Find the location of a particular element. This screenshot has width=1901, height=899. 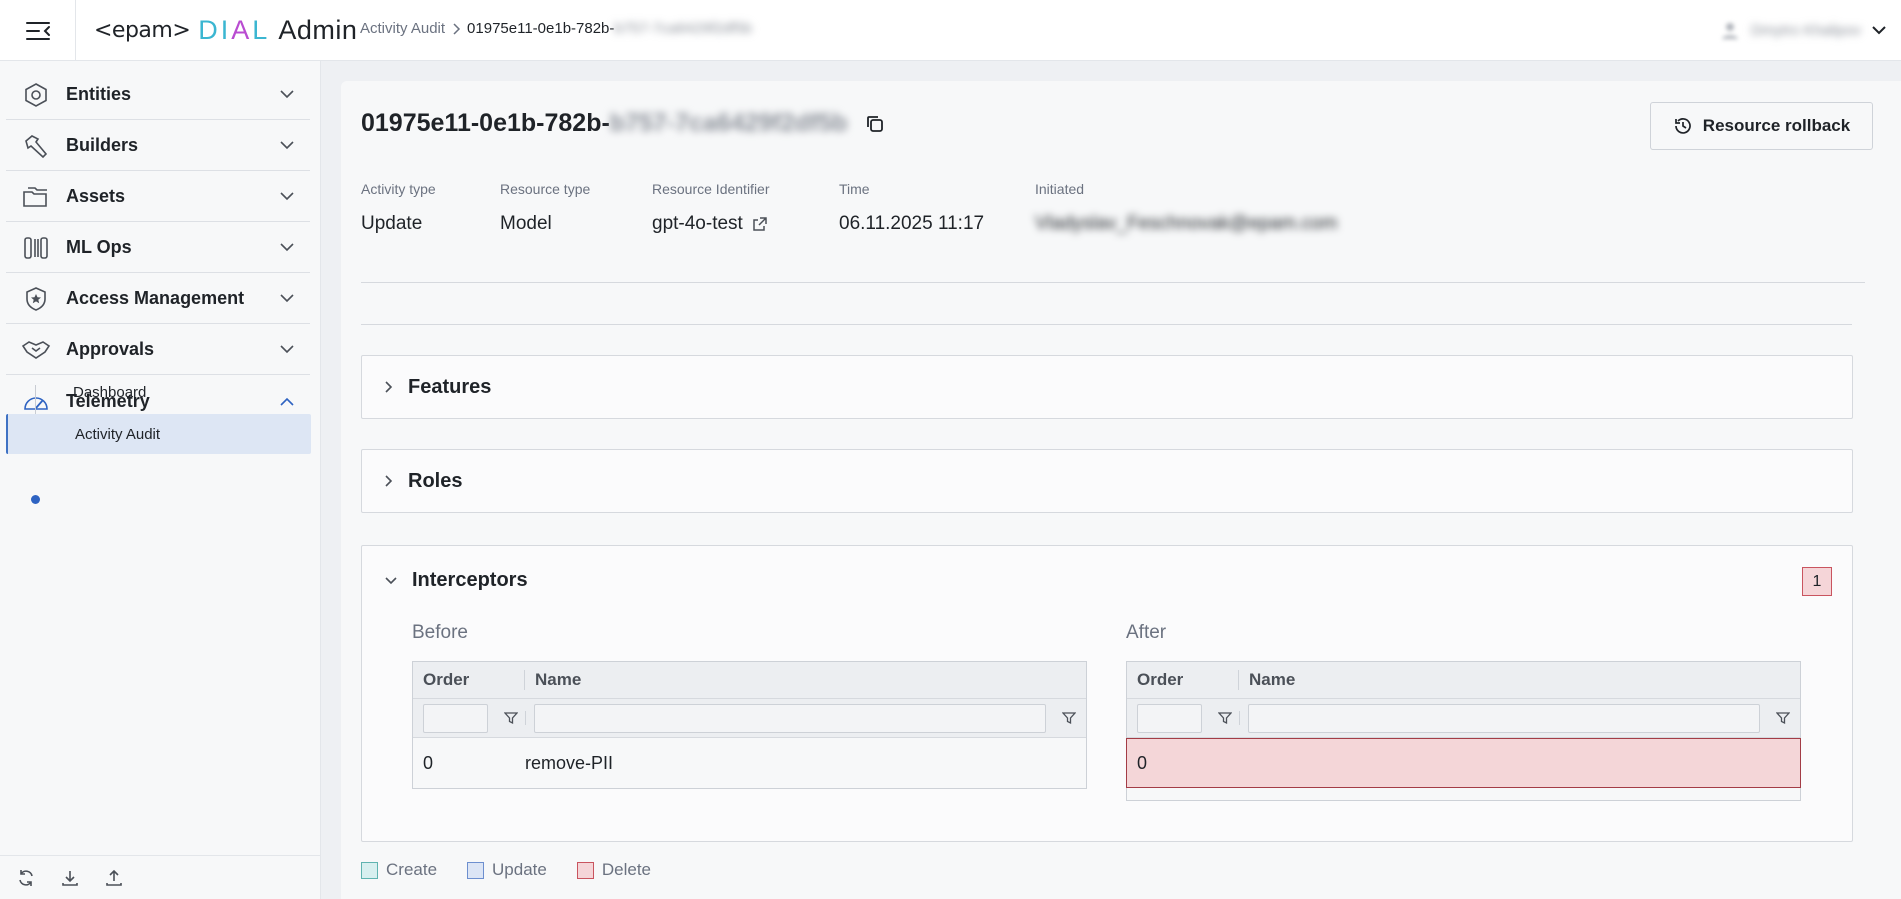

meta-value: Model is located at coordinates (526, 223).